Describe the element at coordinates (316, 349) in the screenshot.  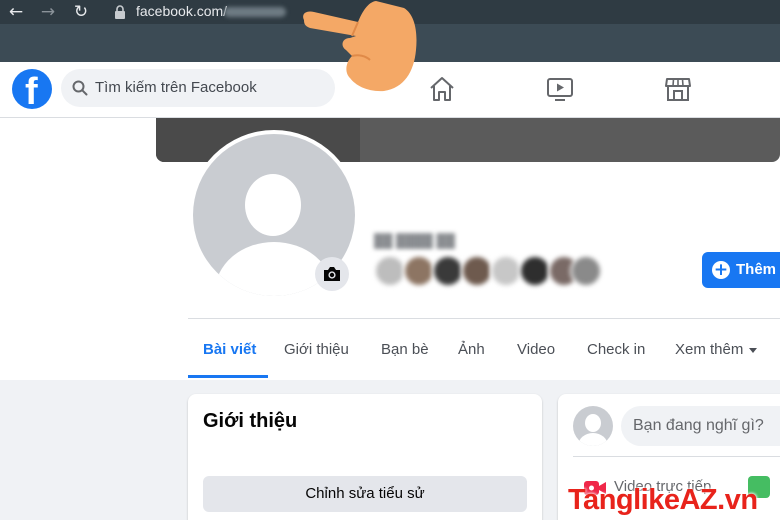
I see `tab-about: Giới thiệu` at that location.